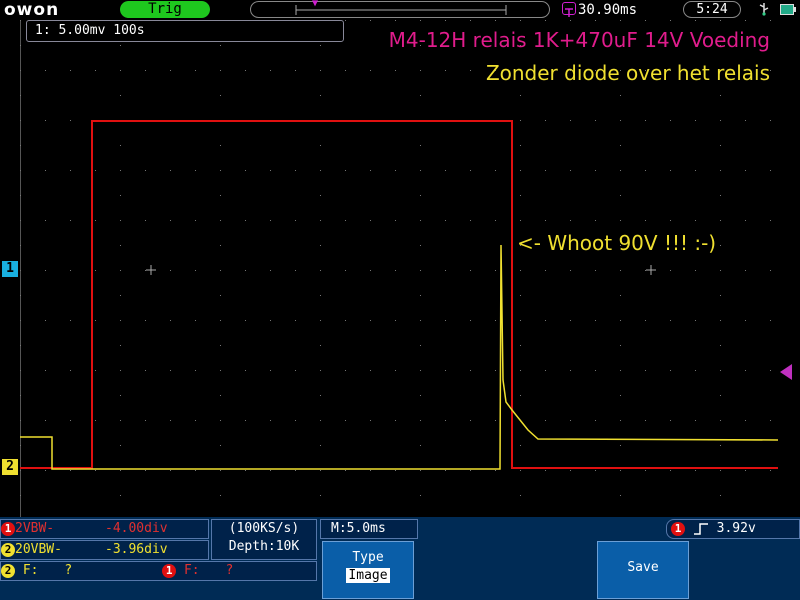 Image resolution: width=800 pixels, height=600 pixels. I want to click on owon-logo: owon, so click(32, 10).